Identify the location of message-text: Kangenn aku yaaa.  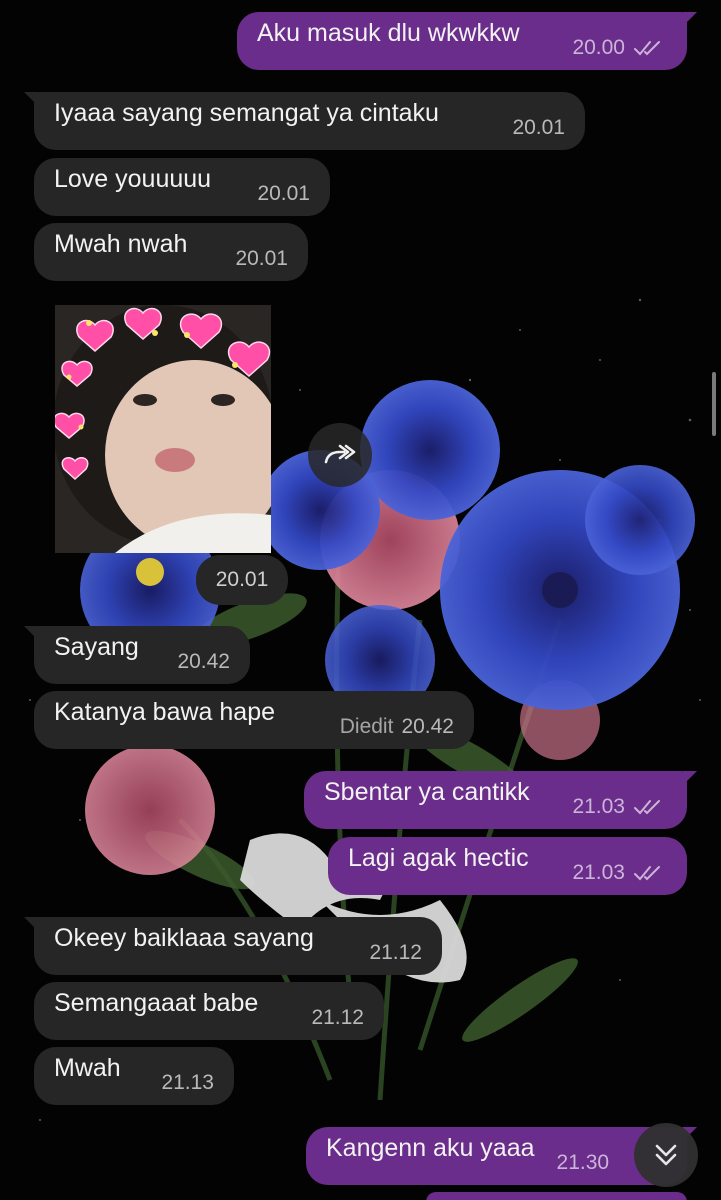
(430, 1147).